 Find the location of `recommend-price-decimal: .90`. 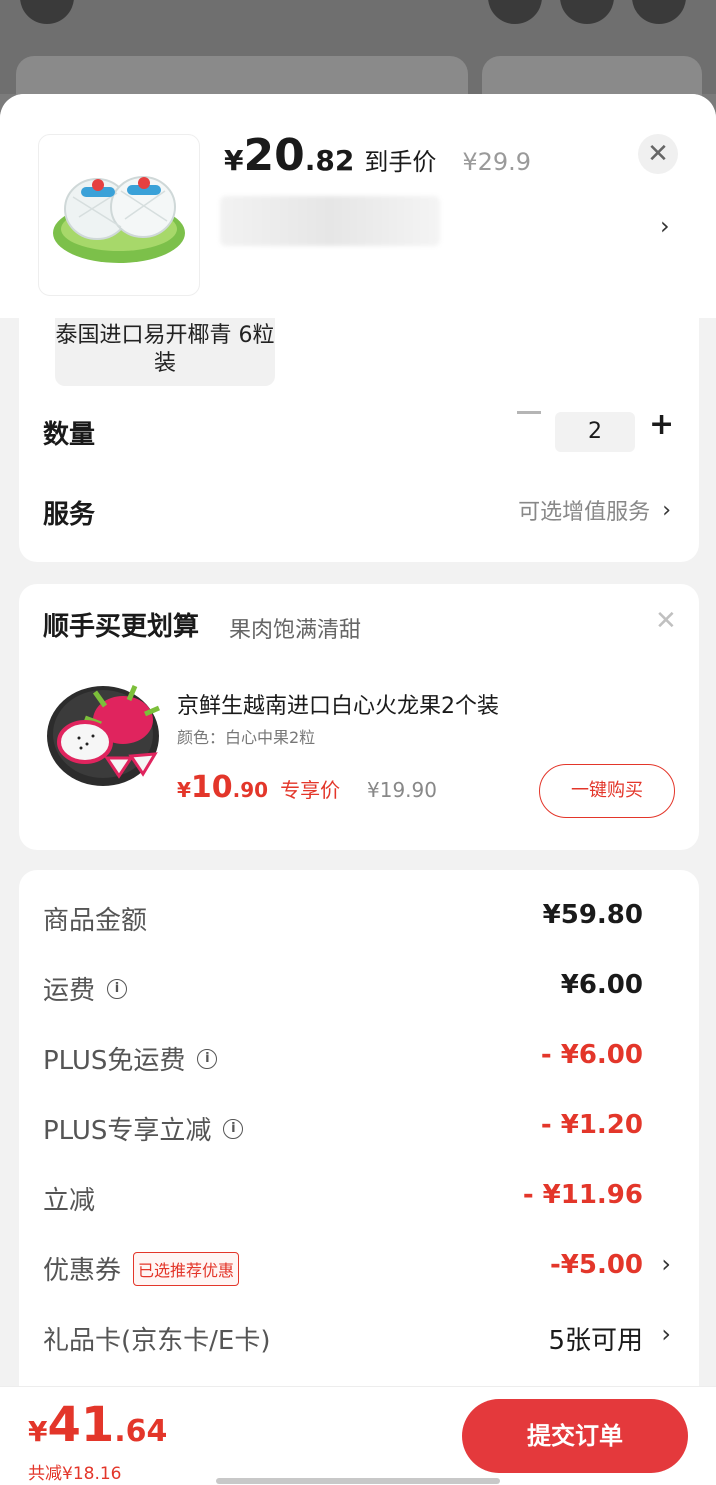

recommend-price-decimal: .90 is located at coordinates (250, 790).